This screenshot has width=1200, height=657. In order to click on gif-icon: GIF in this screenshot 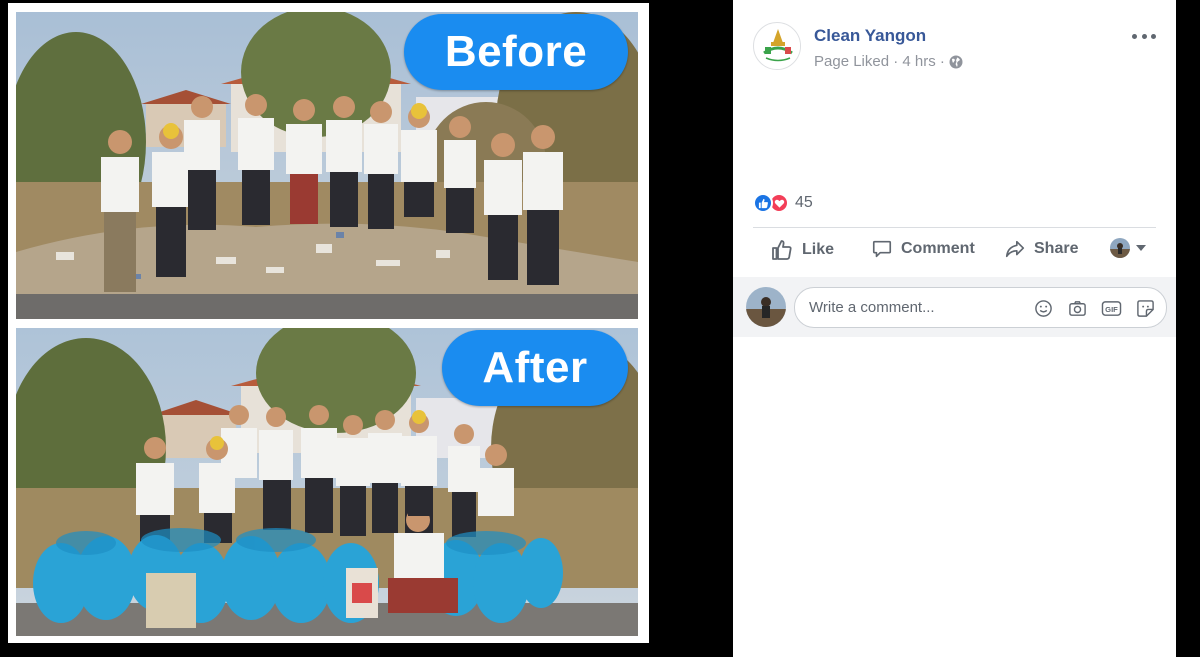, I will do `click(1111, 308)`.